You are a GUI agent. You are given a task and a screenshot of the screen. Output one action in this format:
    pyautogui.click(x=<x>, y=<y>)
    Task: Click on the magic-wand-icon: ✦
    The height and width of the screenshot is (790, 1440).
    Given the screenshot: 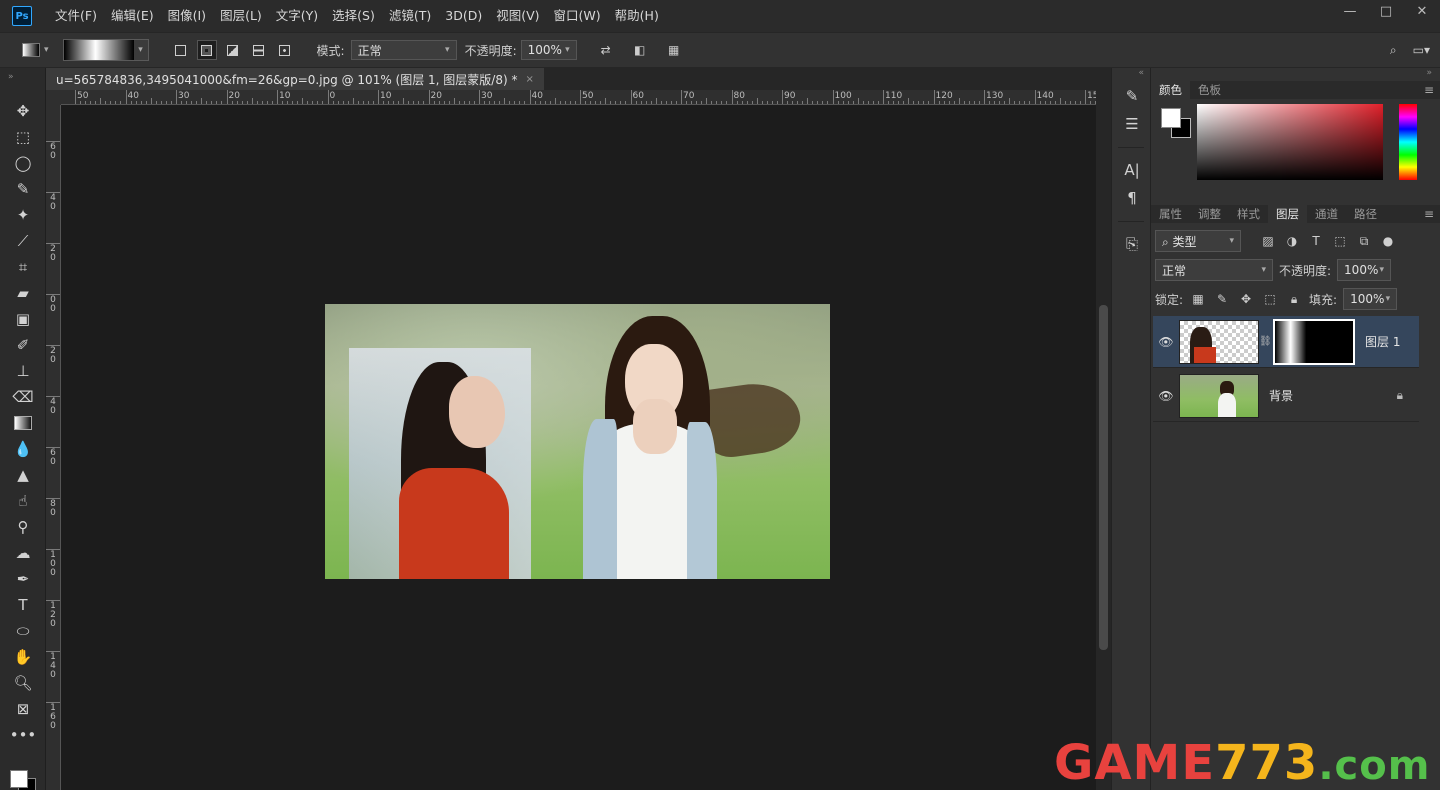 What is the action you would take?
    pyautogui.click(x=23, y=215)
    